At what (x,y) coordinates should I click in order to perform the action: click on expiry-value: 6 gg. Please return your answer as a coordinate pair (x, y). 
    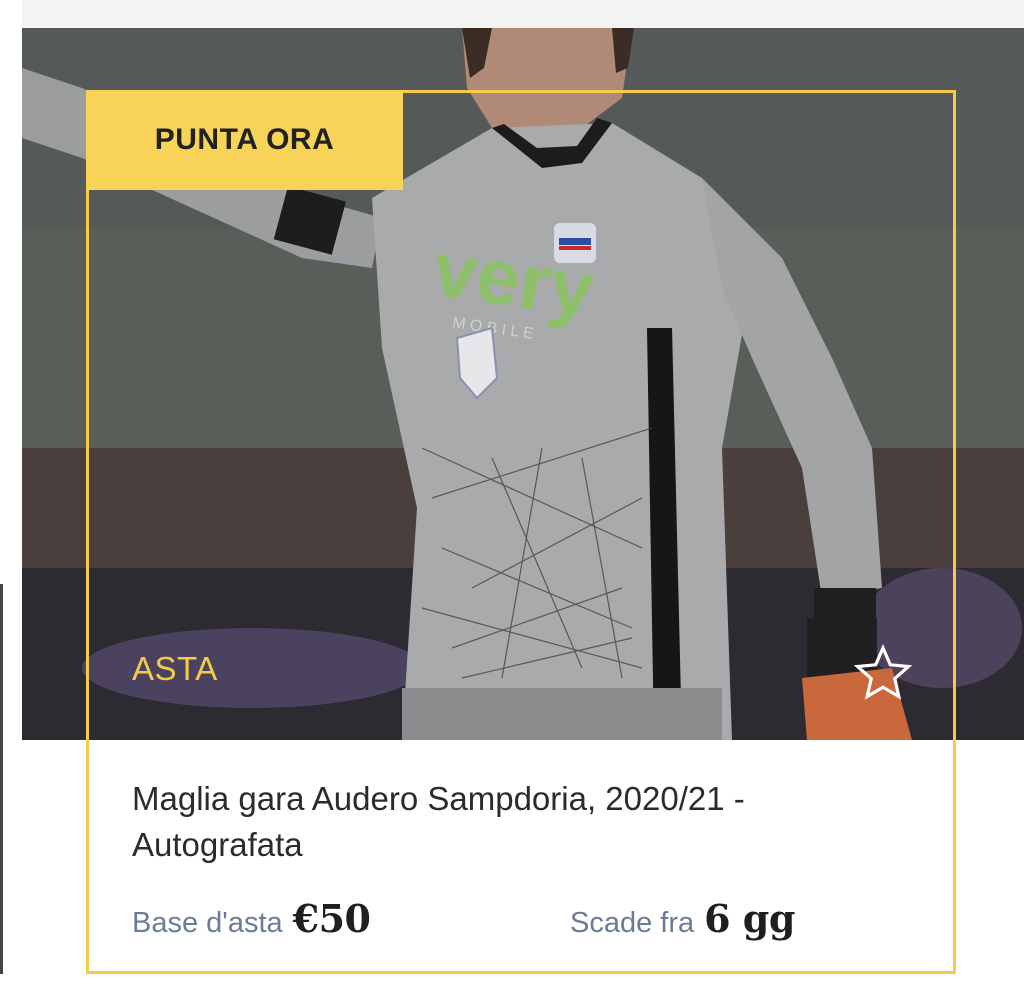
    Looking at the image, I should click on (749, 918).